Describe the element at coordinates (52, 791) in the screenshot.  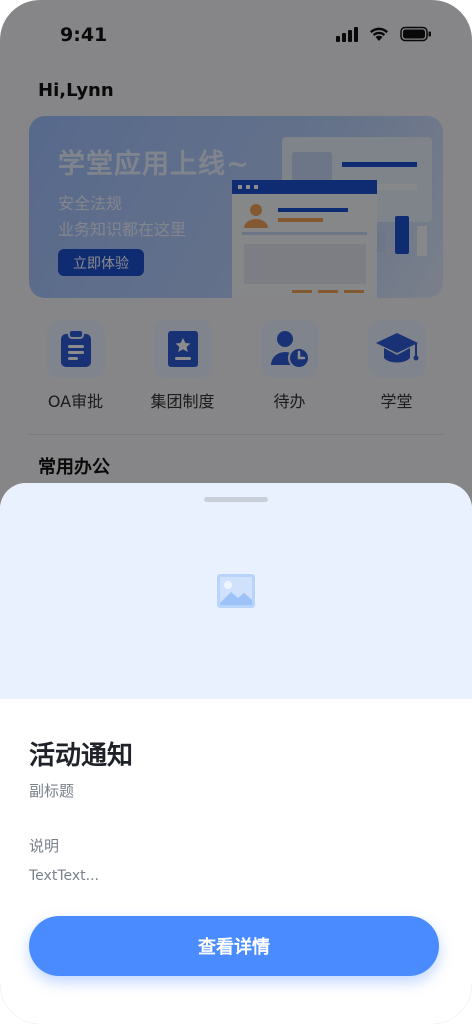
I see `sheet-subtitle: 副标题` at that location.